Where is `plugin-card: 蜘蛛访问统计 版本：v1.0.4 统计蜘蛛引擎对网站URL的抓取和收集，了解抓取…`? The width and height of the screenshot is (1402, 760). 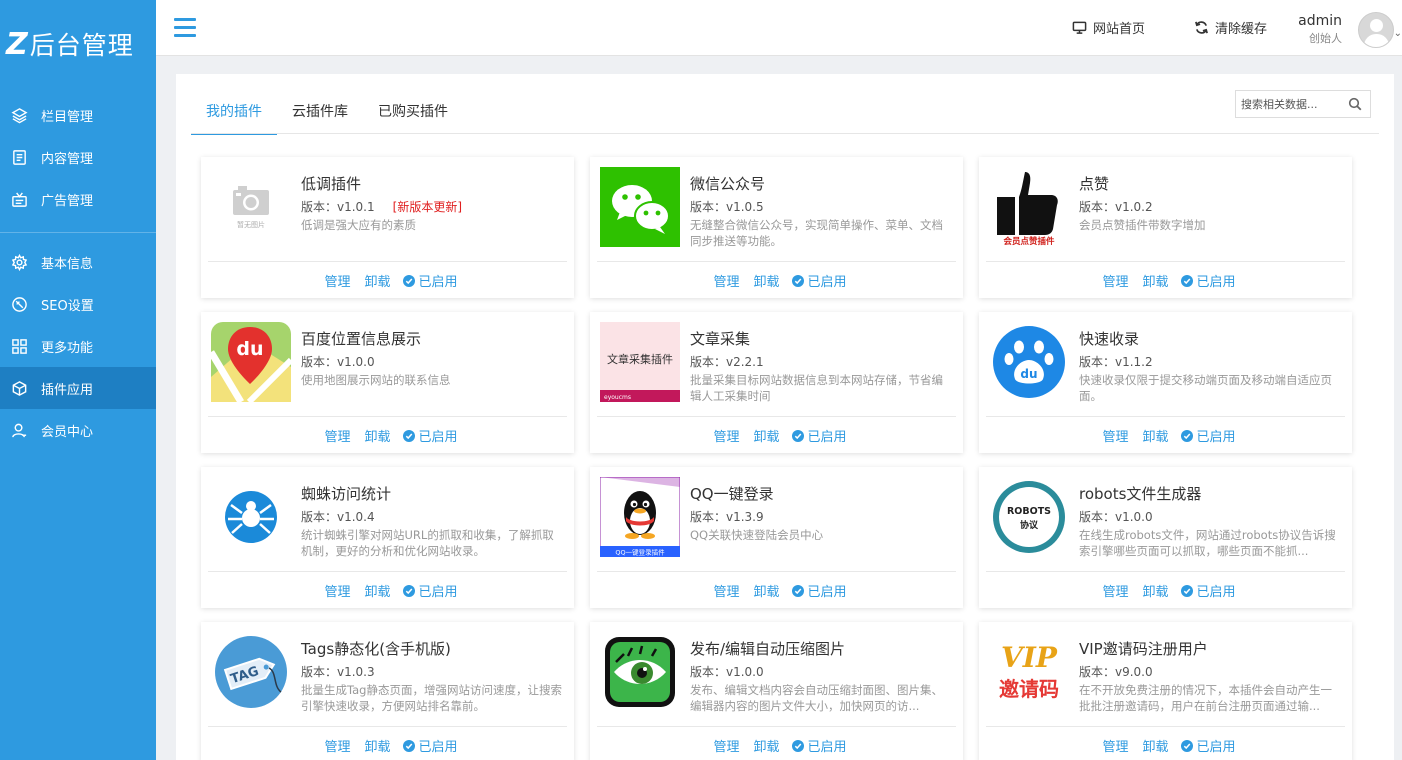 plugin-card: 蜘蛛访问统计 版本：v1.0.4 统计蜘蛛引擎对网站URL的抓取和收集，了解抓取… is located at coordinates (387, 537).